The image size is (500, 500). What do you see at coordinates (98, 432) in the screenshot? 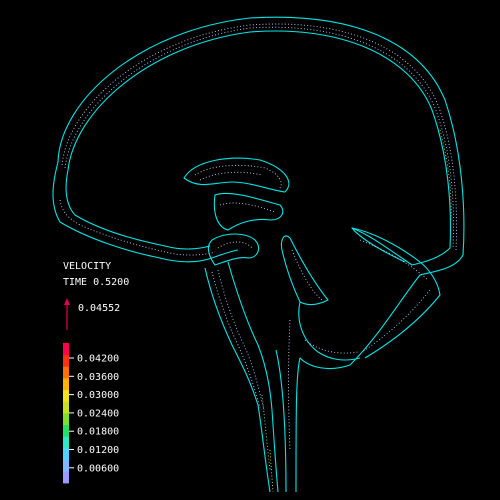
I see `colorbar-tick-label: 0.01800` at bounding box center [98, 432].